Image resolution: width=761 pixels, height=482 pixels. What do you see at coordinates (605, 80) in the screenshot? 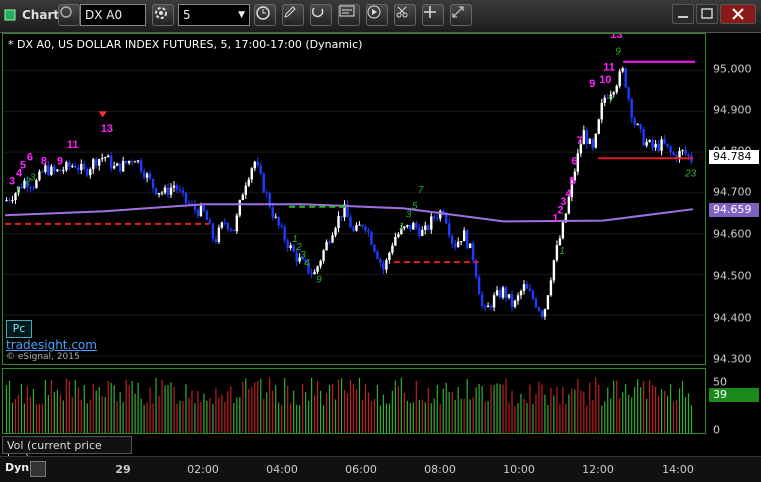
I see `setup-count-label: 10` at bounding box center [605, 80].